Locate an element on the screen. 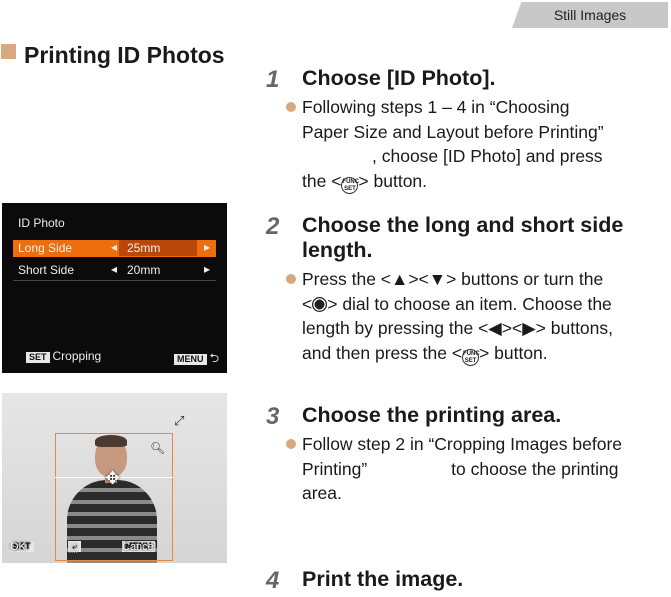  instruction-text: Follow step 2 in “Cropping Images before is located at coordinates (462, 444).